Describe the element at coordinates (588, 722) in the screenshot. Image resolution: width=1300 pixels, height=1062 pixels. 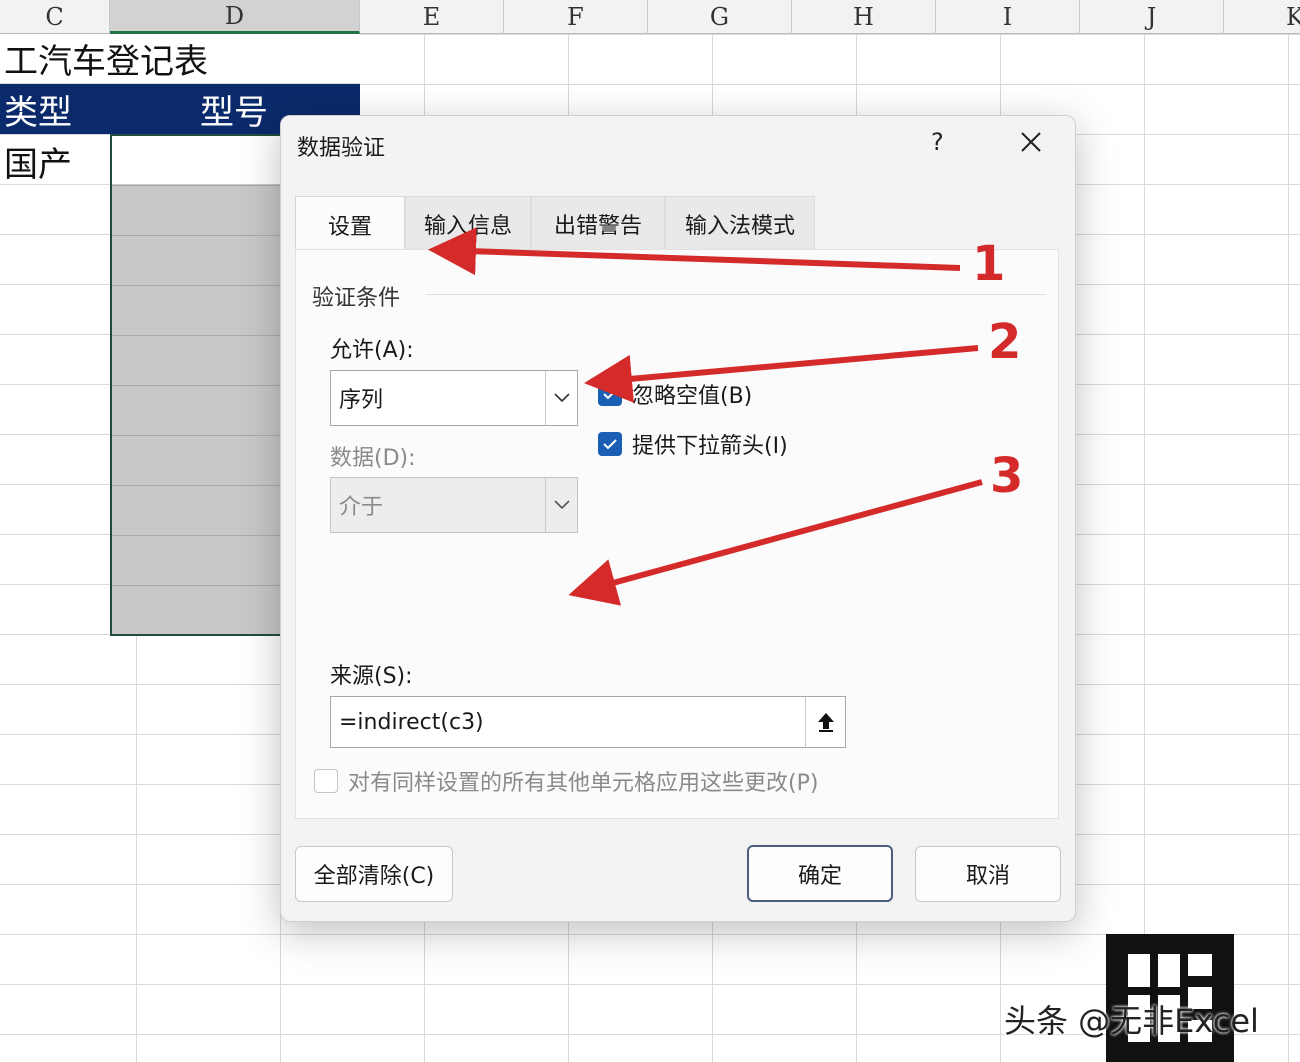
I see `source-input: =indirect(c3)` at that location.